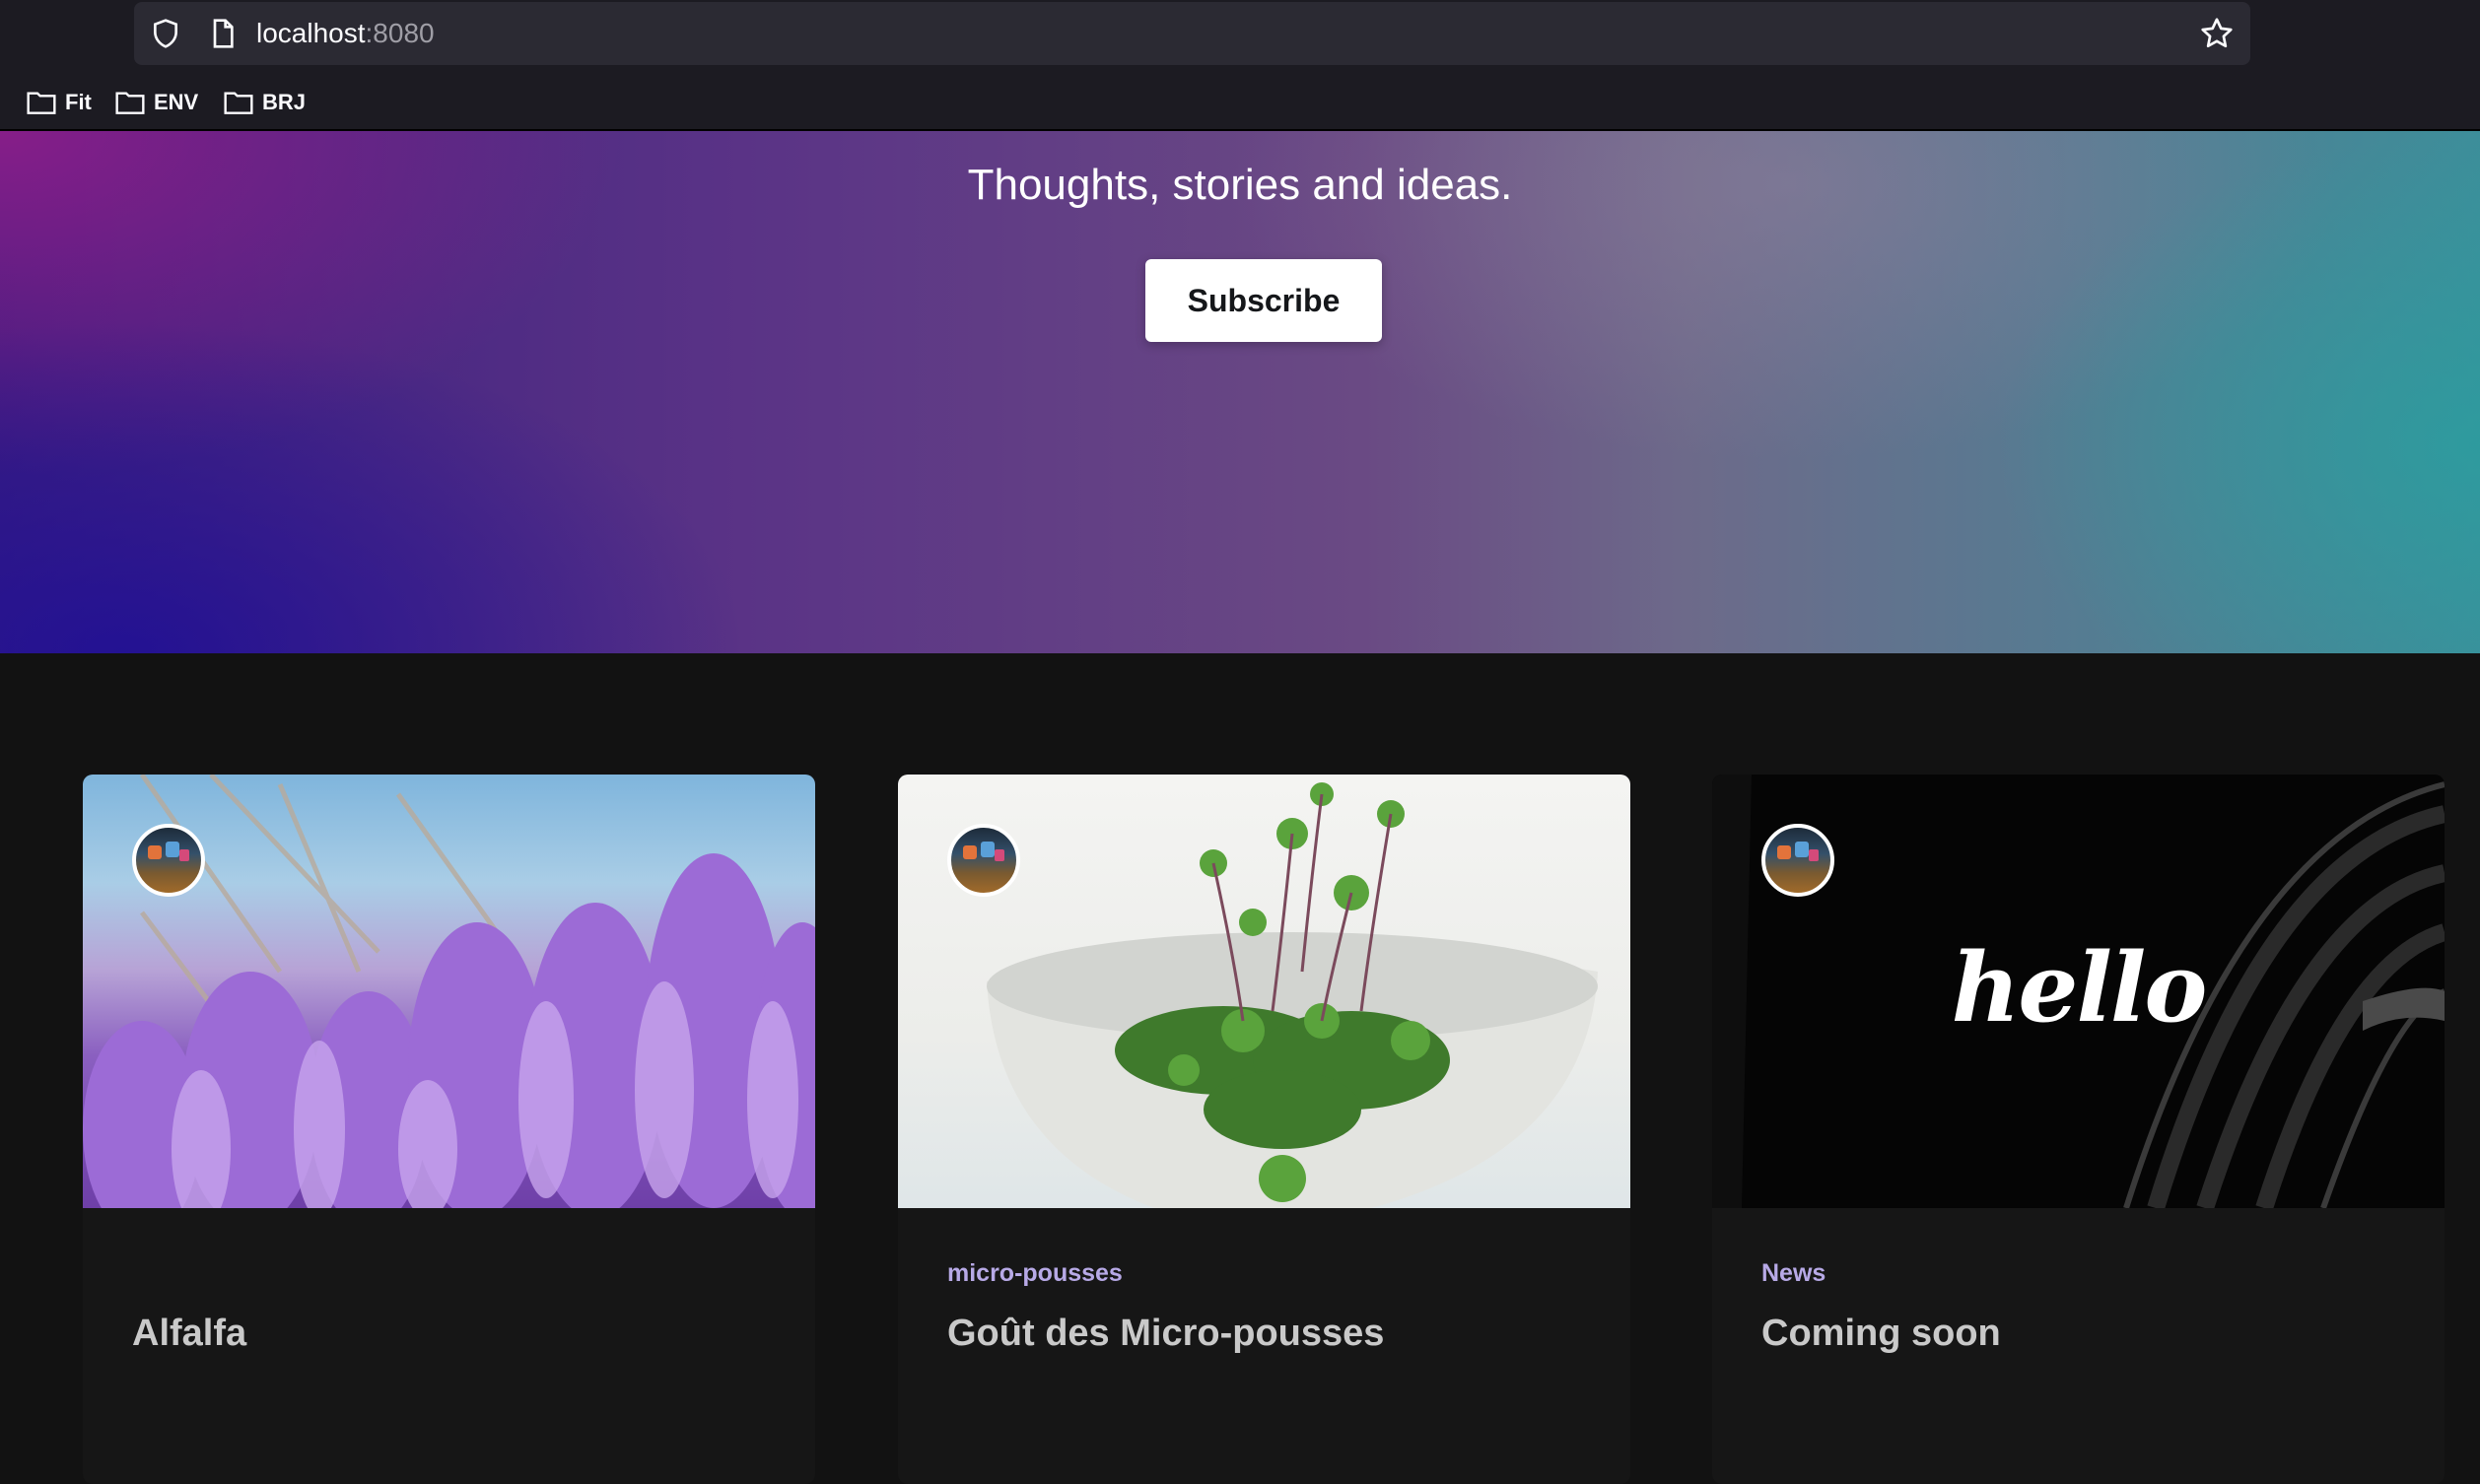  I want to click on star-icon, so click(2217, 33).